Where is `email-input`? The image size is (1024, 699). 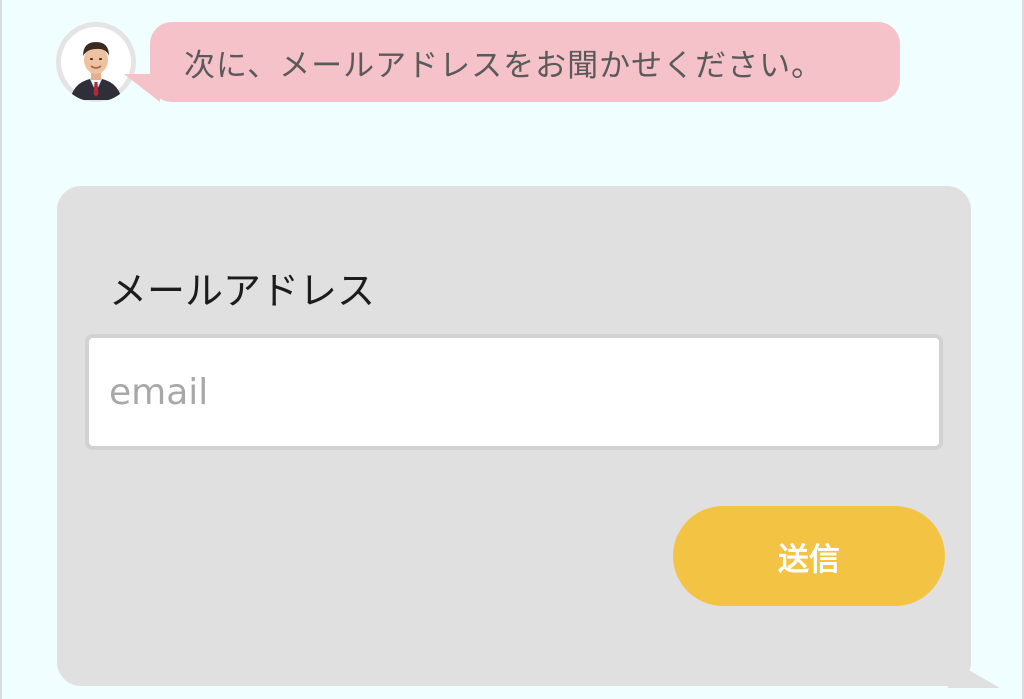 email-input is located at coordinates (514, 392).